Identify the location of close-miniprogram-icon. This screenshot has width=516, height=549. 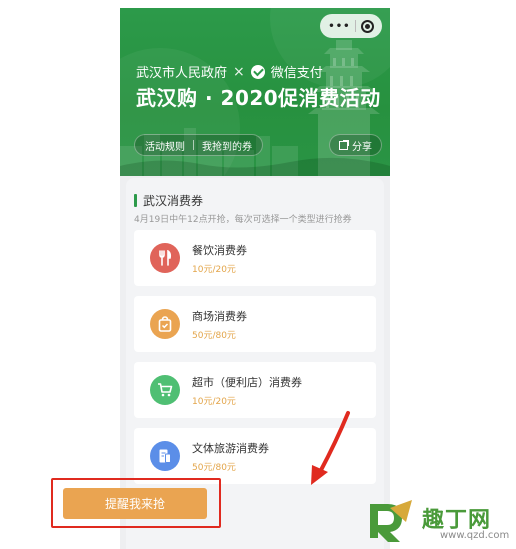
(367, 26).